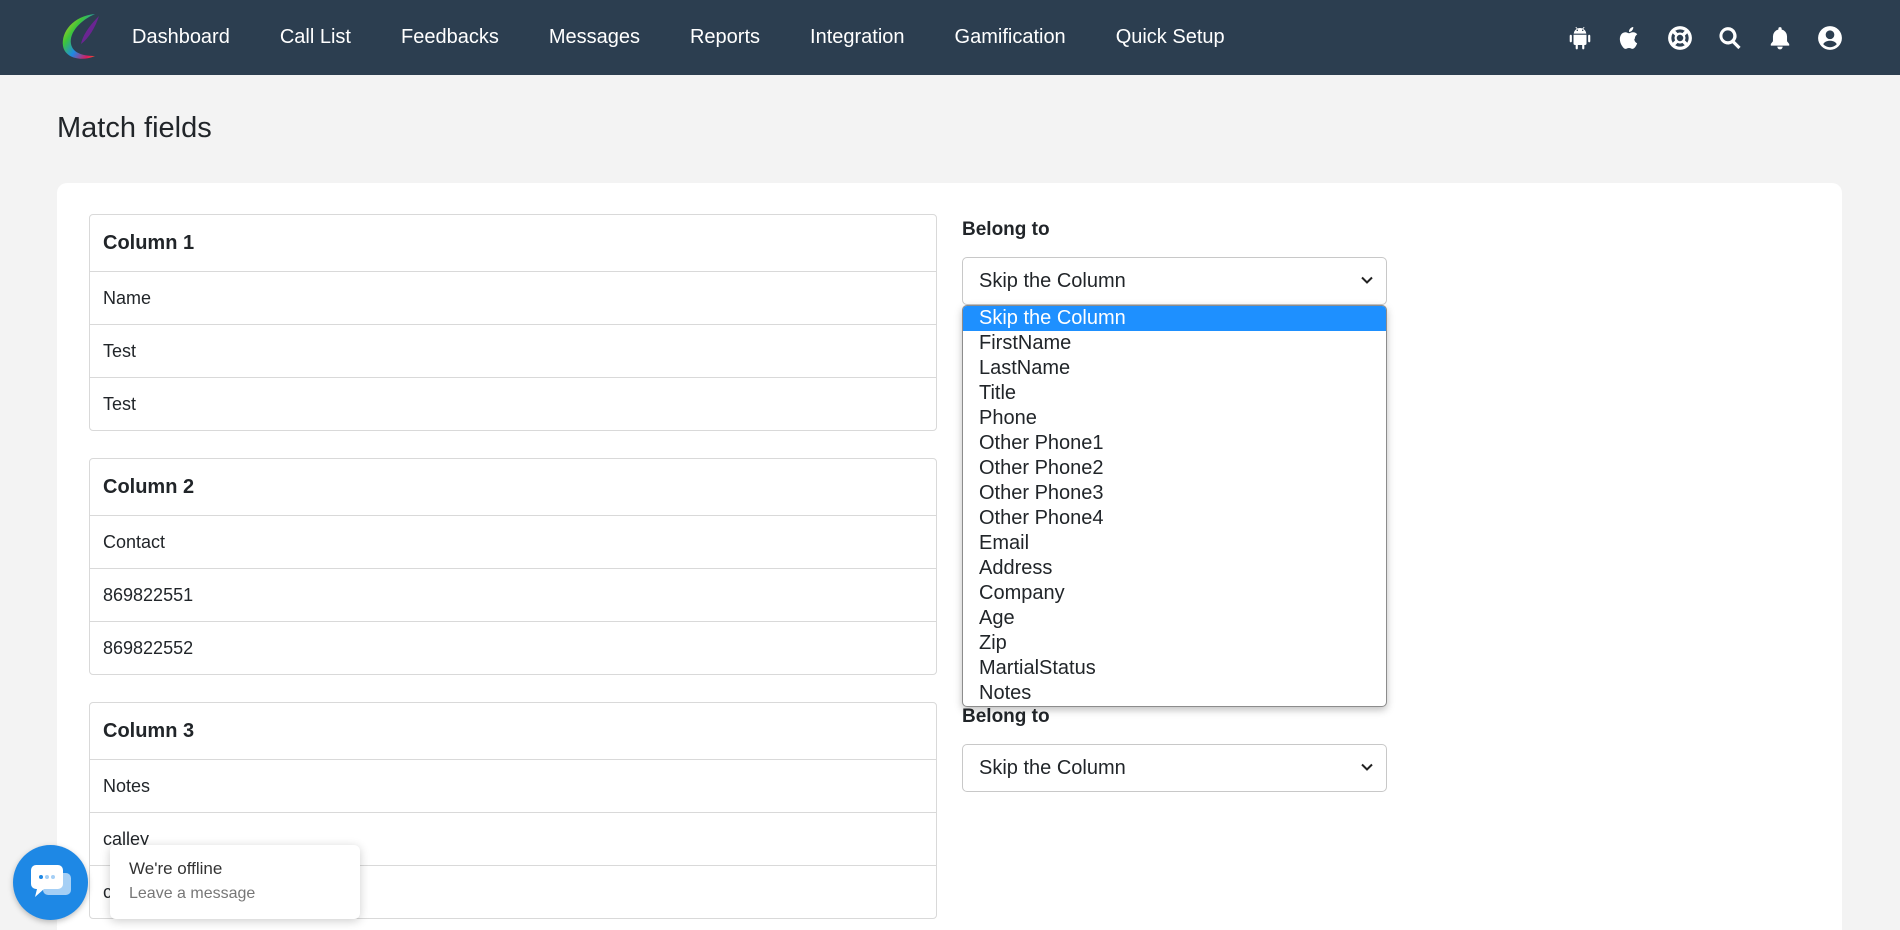 This screenshot has width=1900, height=930. What do you see at coordinates (1174, 768) in the screenshot?
I see `belong-to-select-3: Skip the Column` at bounding box center [1174, 768].